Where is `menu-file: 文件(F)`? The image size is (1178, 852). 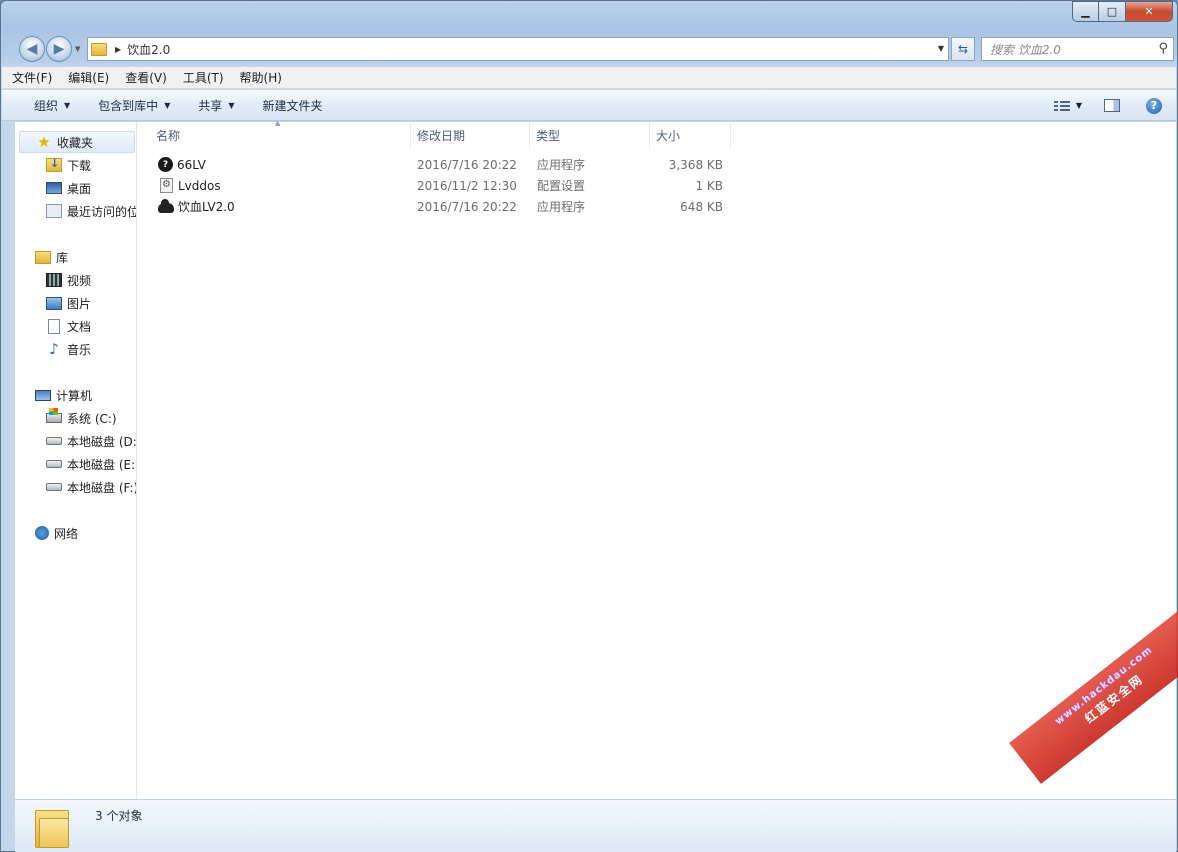
menu-file: 文件(F) is located at coordinates (31, 77).